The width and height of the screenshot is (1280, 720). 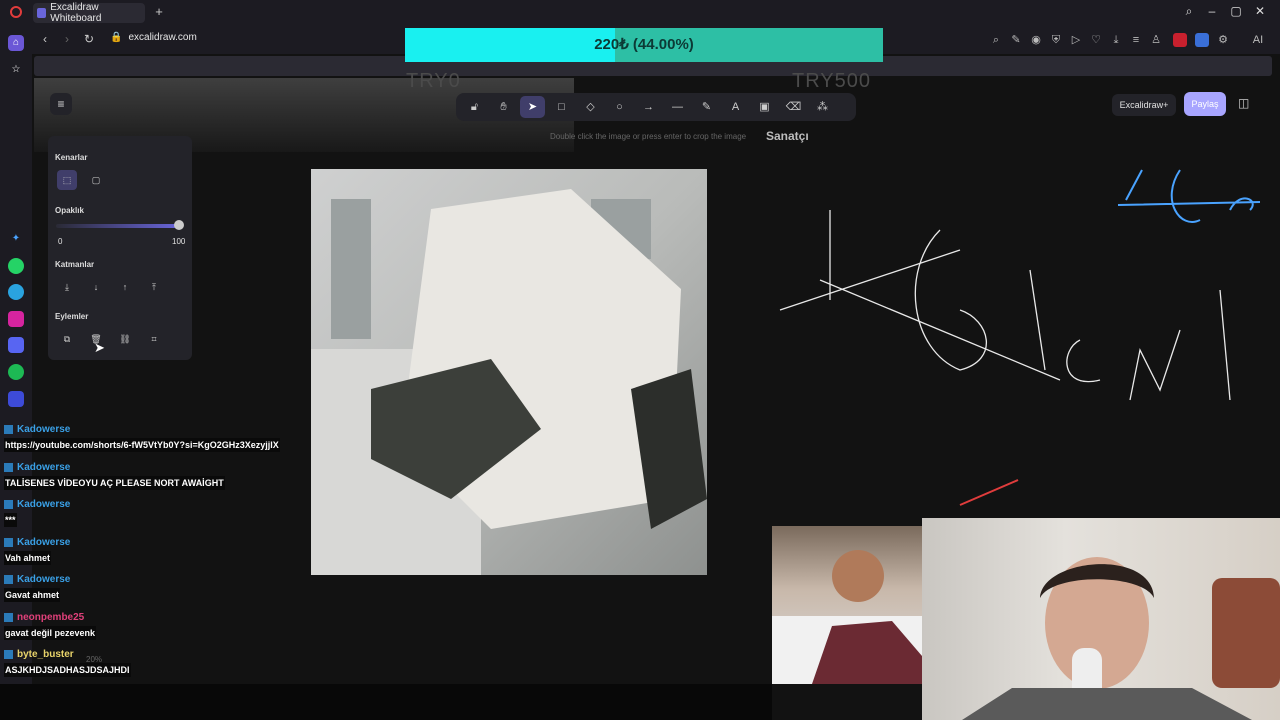 What do you see at coordinates (386, 702) in the screenshot?
I see `bottom-bar` at bounding box center [386, 702].